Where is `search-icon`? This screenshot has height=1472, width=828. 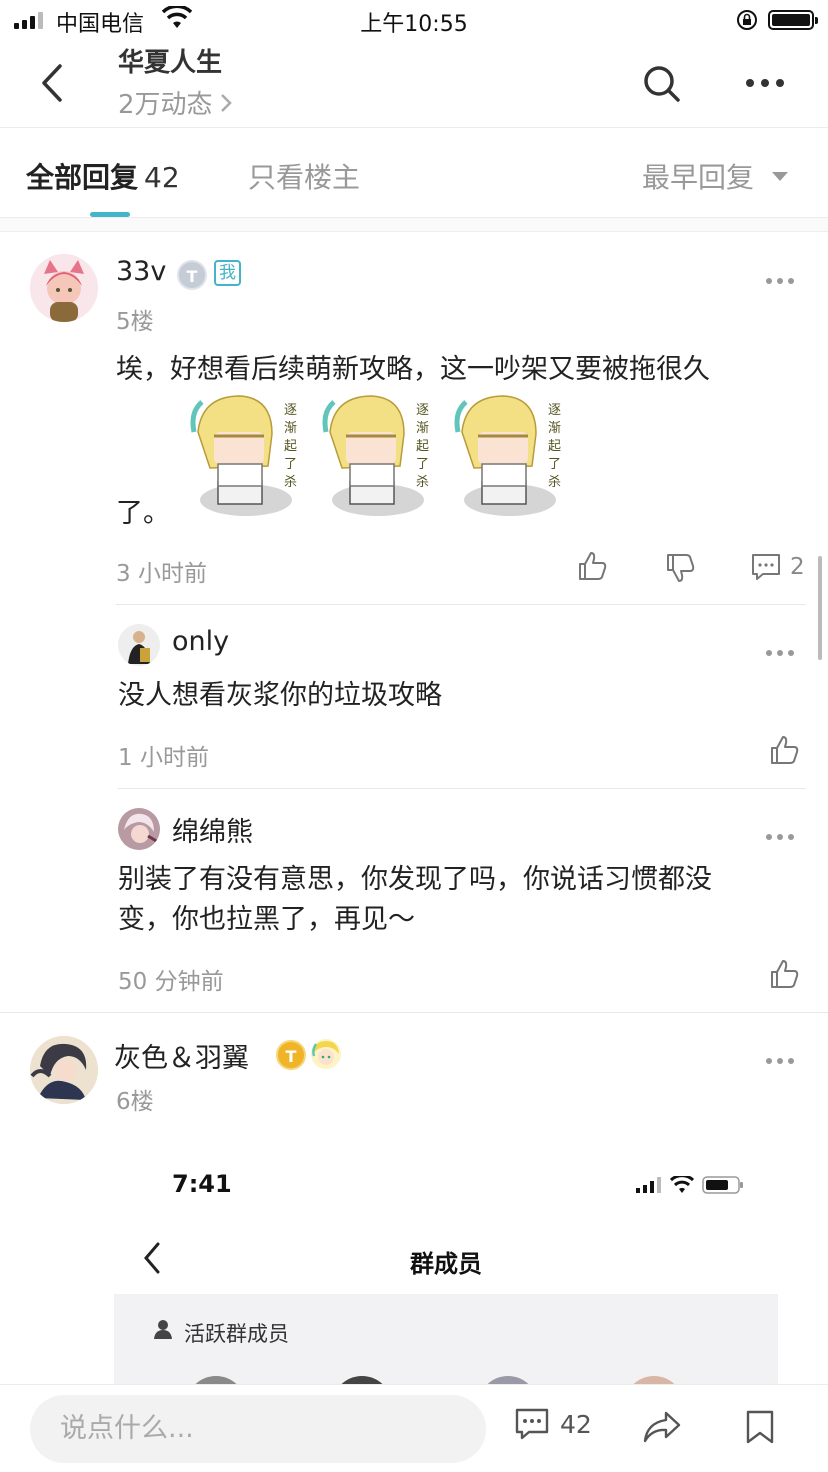 search-icon is located at coordinates (662, 84).